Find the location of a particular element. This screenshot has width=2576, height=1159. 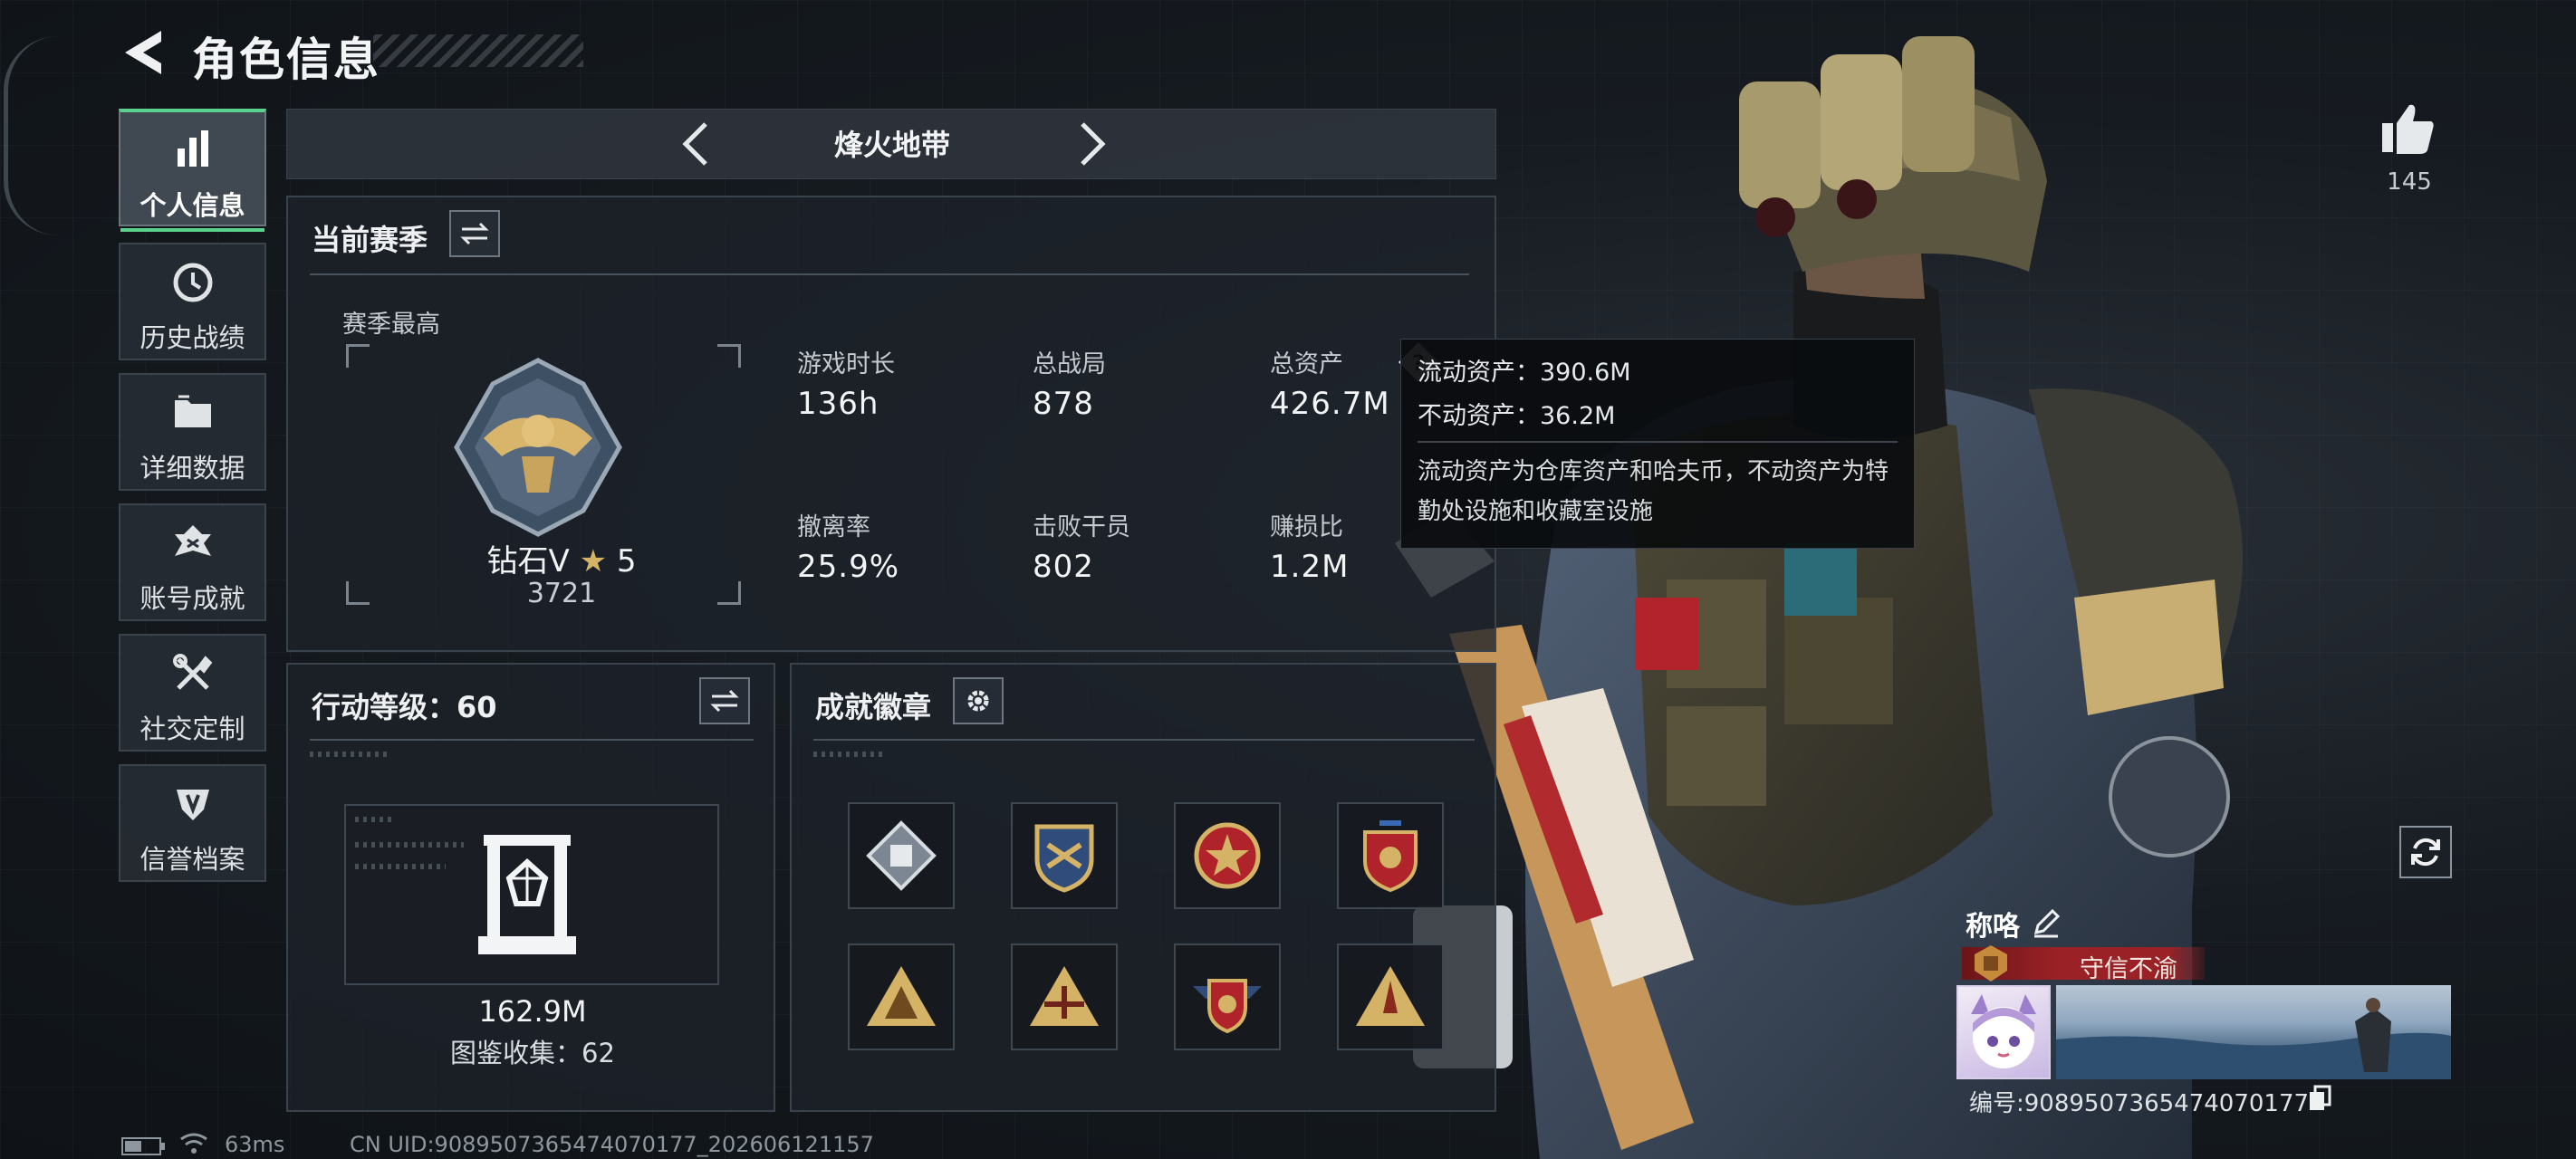

tooltip-fixed-assets: 不动资产：36.2M is located at coordinates (1517, 416).